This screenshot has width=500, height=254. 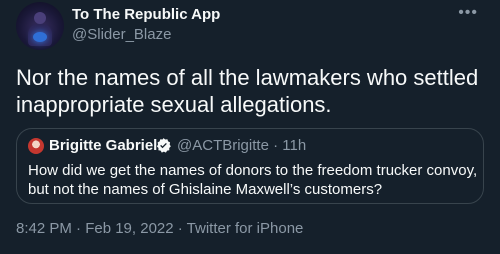 I want to click on quote-author-name: Brigitte Gabriel, so click(x=103, y=145).